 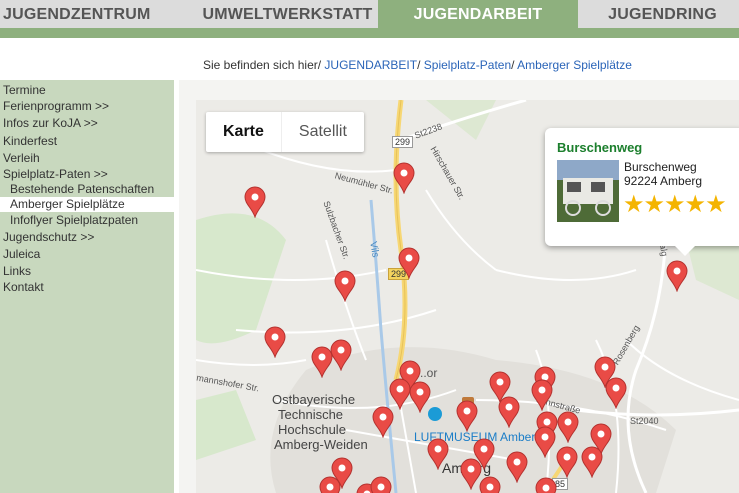 I want to click on sidebar-item-links: Links, so click(x=17, y=271).